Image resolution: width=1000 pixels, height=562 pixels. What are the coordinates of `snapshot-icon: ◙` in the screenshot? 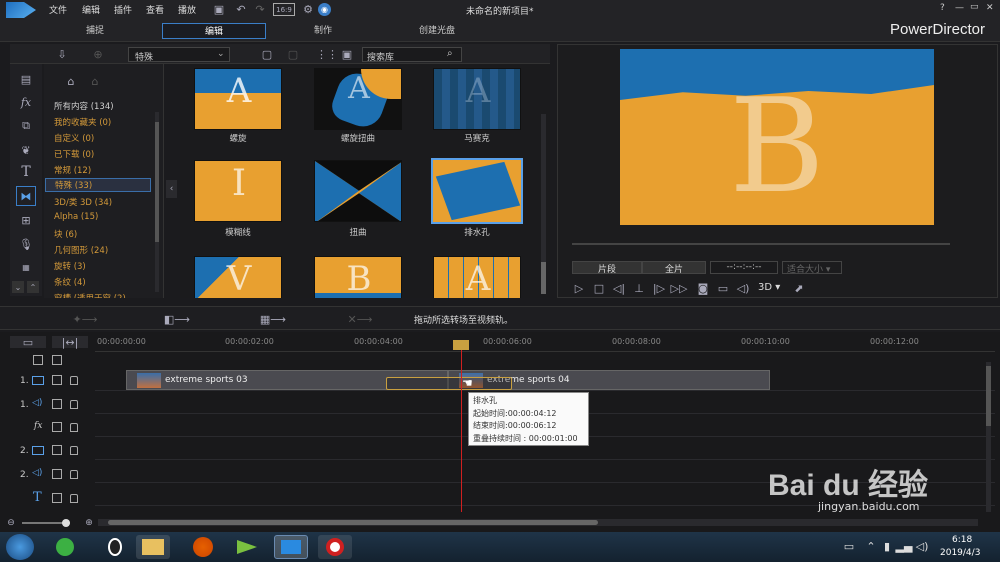 It's located at (703, 288).